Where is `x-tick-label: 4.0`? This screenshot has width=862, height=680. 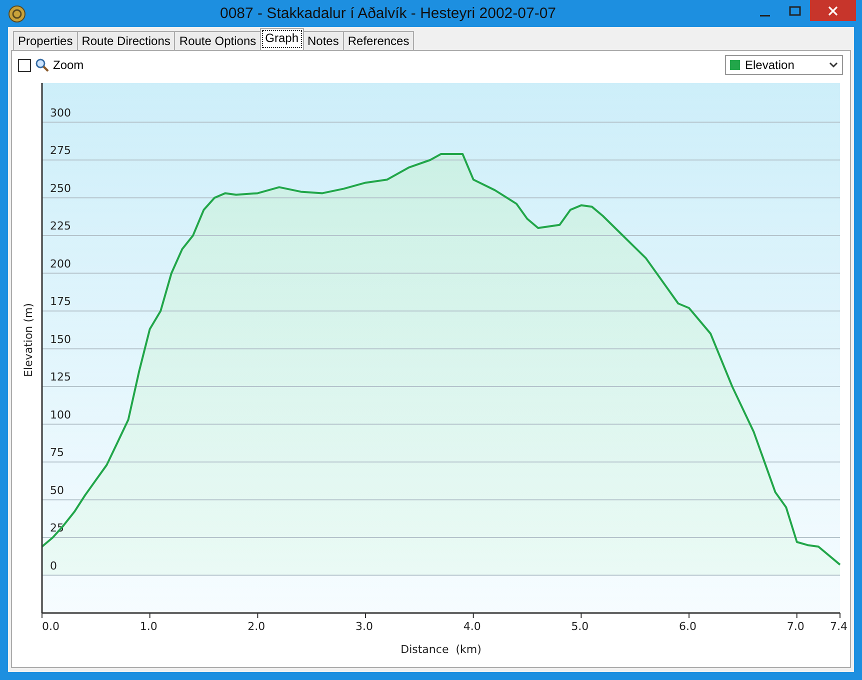 x-tick-label: 4.0 is located at coordinates (472, 626).